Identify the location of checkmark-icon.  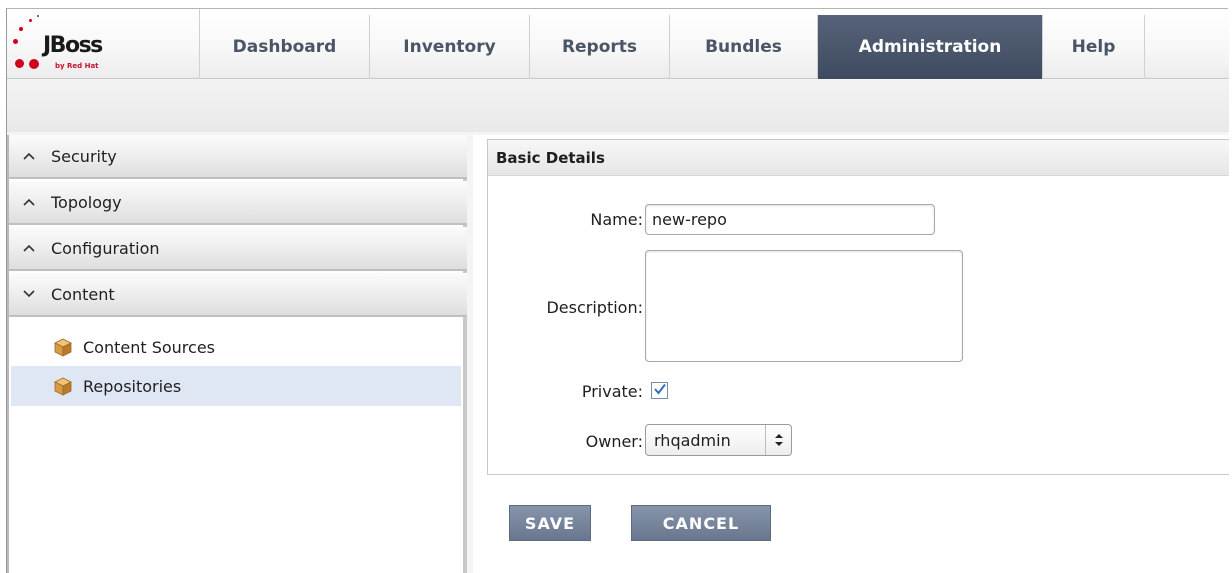
(660, 391).